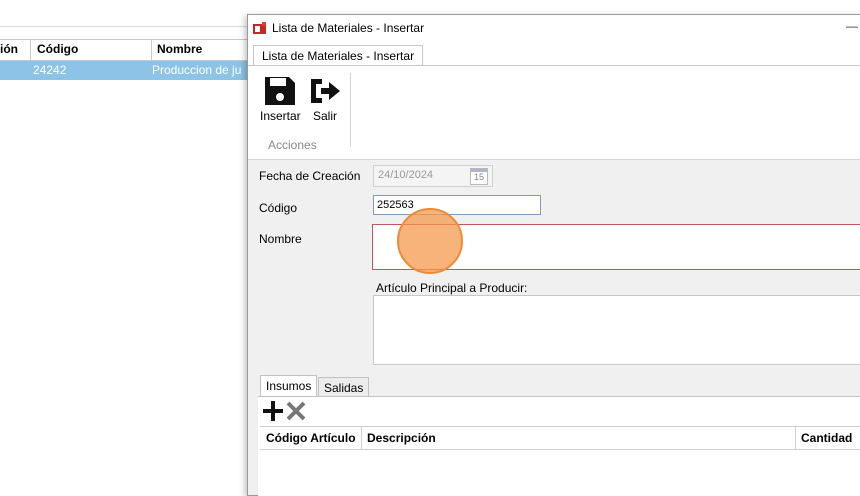 This screenshot has width=860, height=496. I want to click on codigo-label: Código, so click(278, 208).